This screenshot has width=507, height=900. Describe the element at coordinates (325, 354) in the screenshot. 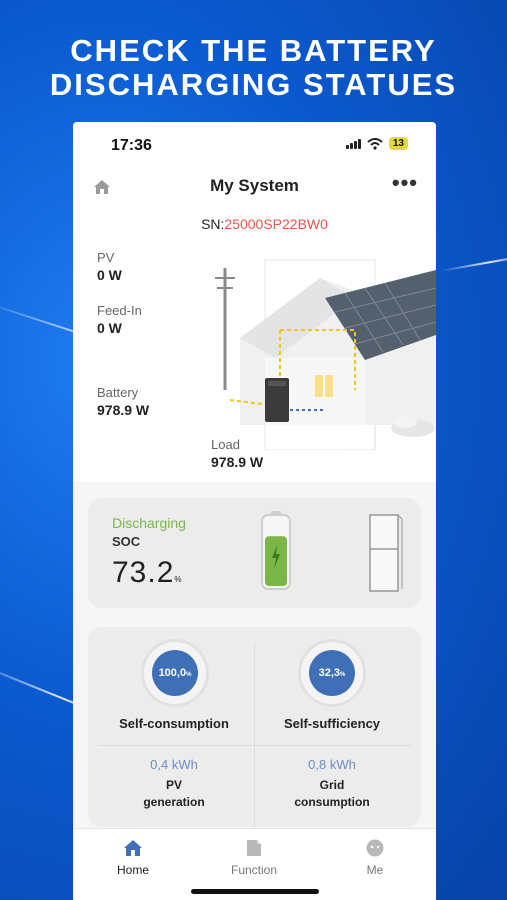

I see `house-illustration` at that location.